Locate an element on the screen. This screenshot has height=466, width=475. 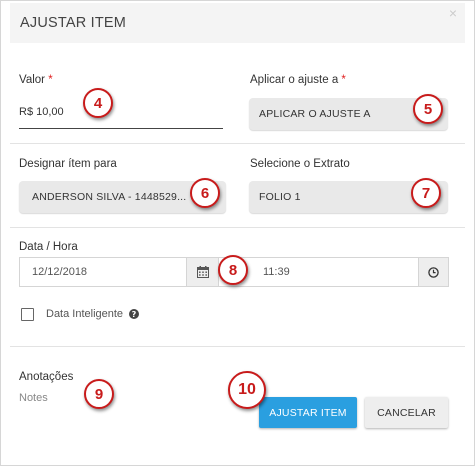
close-icon: × is located at coordinates (453, 13).